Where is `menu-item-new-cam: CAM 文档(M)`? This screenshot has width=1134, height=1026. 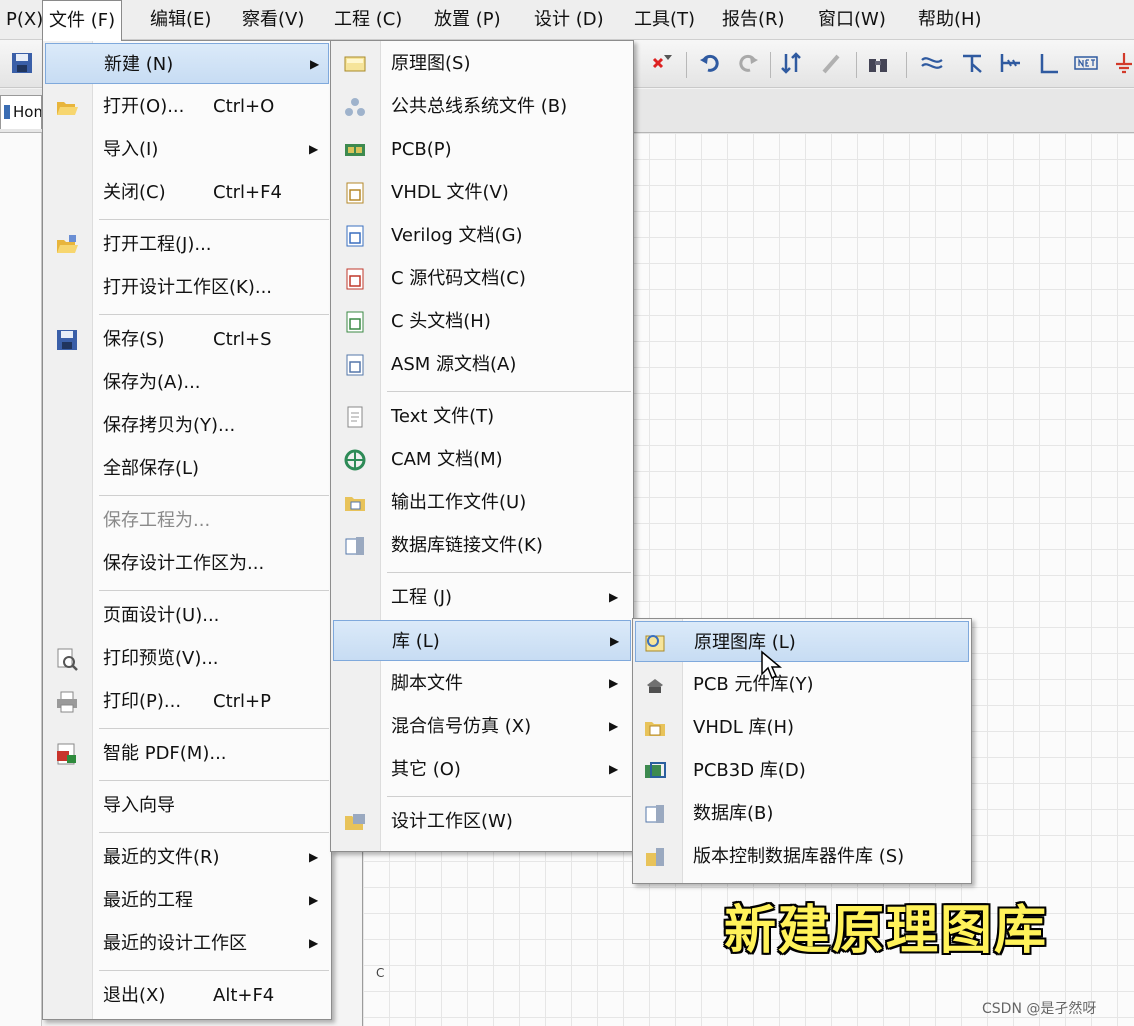 menu-item-new-cam: CAM 文档(M) is located at coordinates (482, 459).